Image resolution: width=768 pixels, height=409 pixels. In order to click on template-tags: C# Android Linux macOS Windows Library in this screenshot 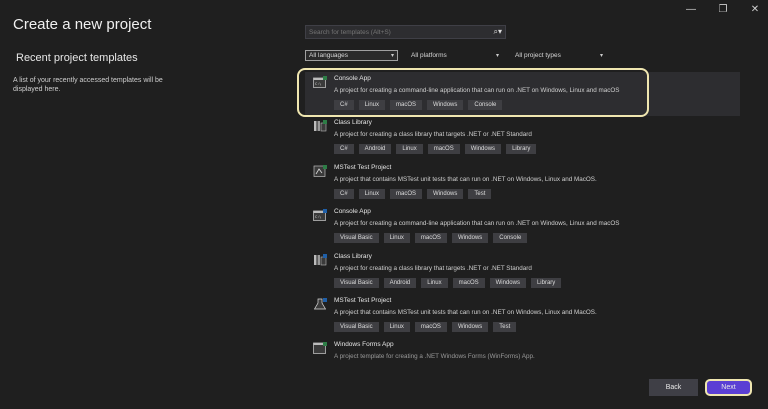, I will do `click(435, 149)`.